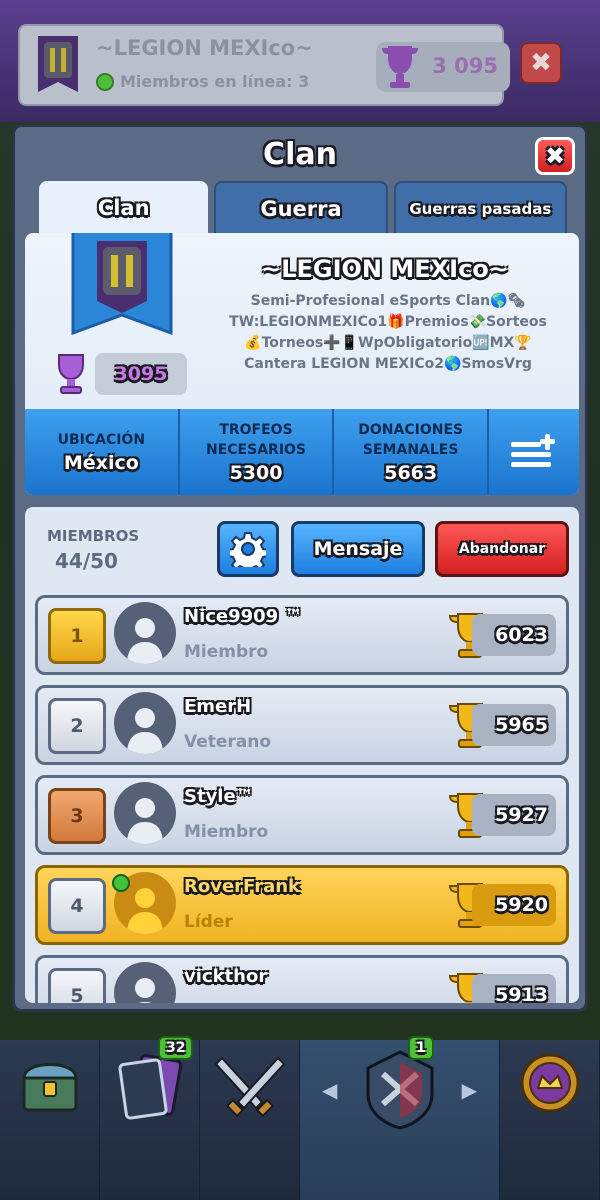  I want to click on clan-trophy-value: 3095, so click(141, 374).